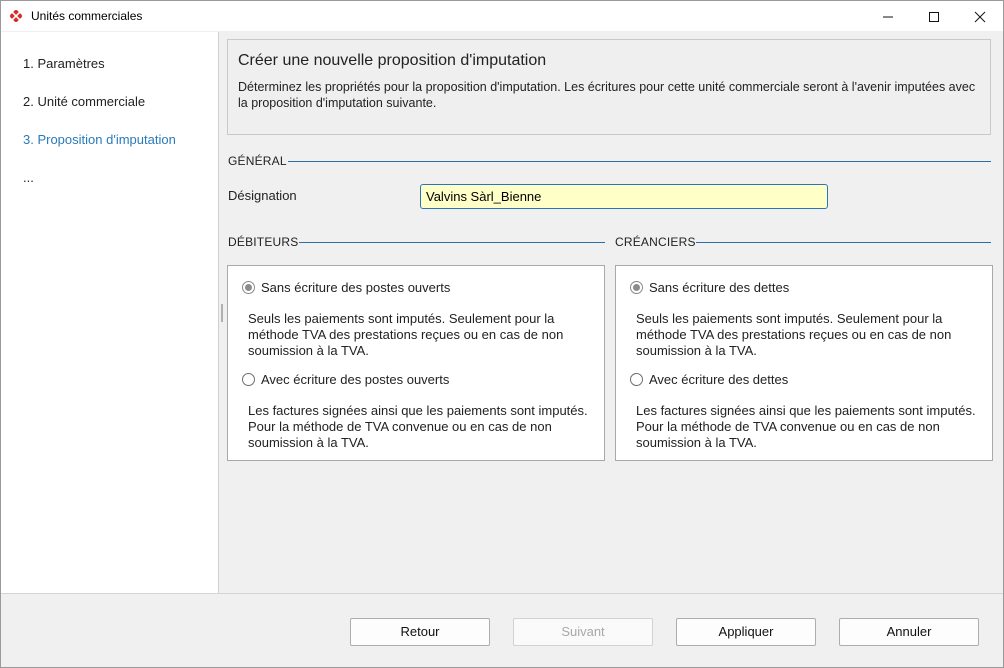 Image resolution: width=1004 pixels, height=668 pixels. What do you see at coordinates (420, 632) in the screenshot?
I see `back-button: Retour` at bounding box center [420, 632].